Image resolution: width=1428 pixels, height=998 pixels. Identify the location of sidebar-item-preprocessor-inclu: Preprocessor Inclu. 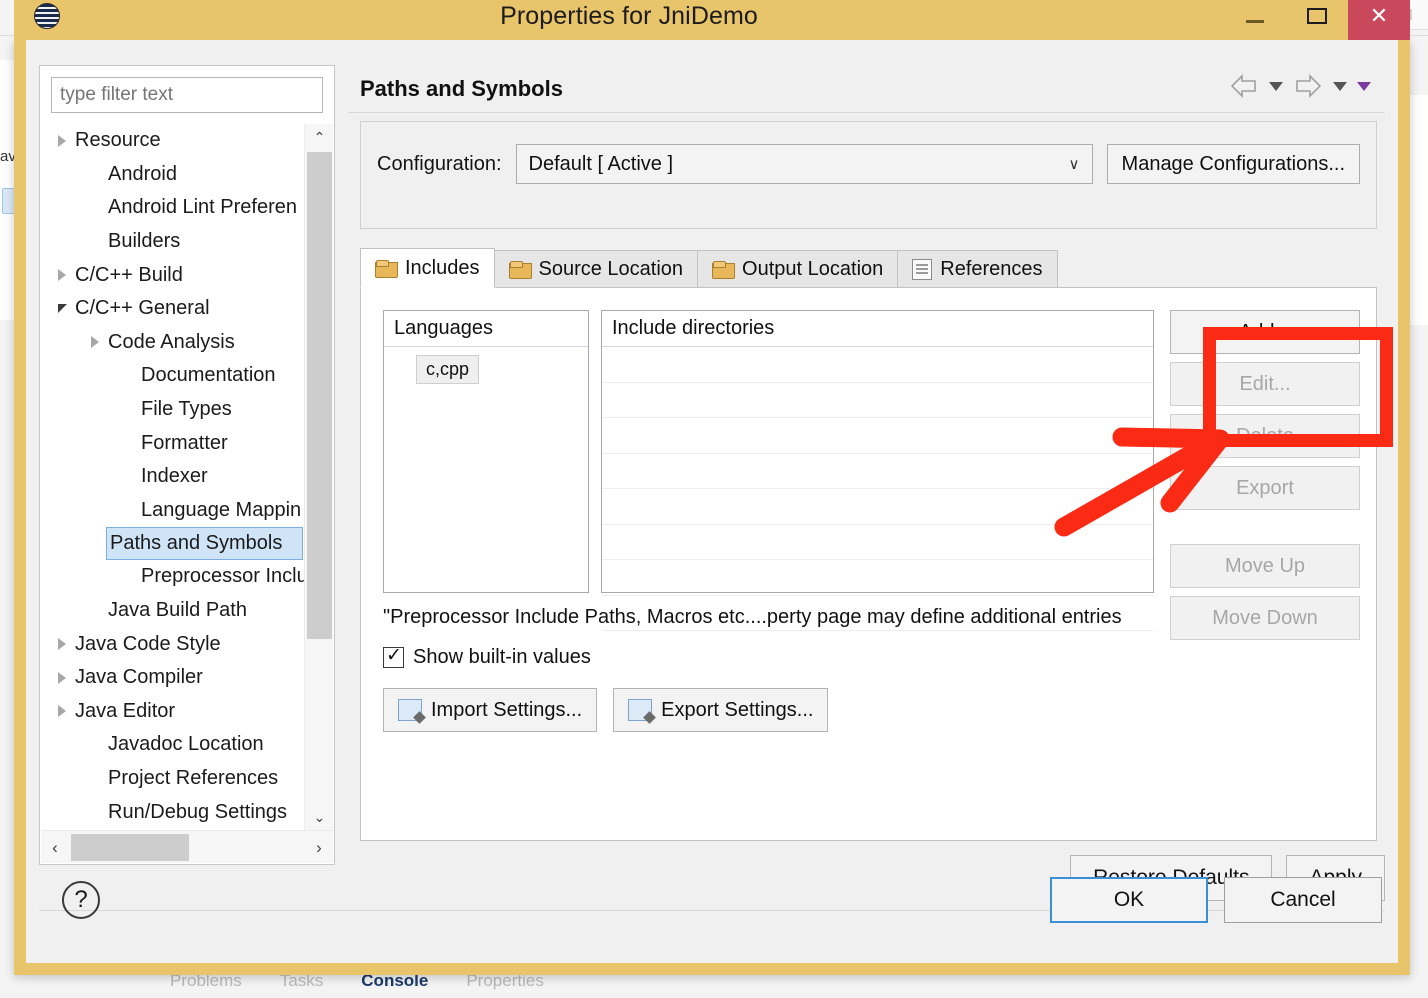
(172, 577).